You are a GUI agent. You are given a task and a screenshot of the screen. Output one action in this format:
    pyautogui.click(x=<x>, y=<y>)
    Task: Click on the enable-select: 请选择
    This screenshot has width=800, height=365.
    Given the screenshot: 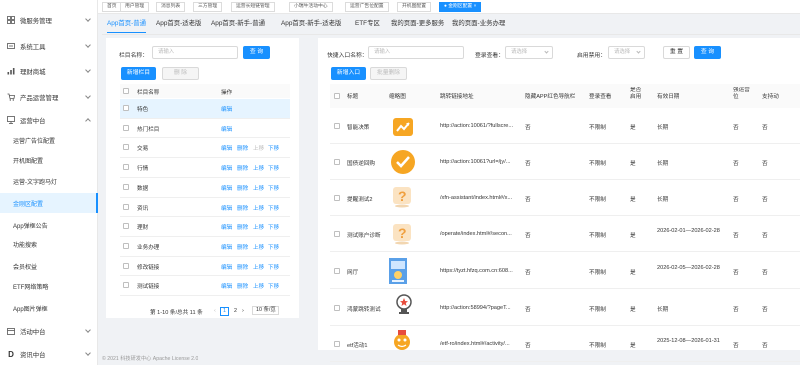 What is the action you would take?
    pyautogui.click(x=626, y=52)
    